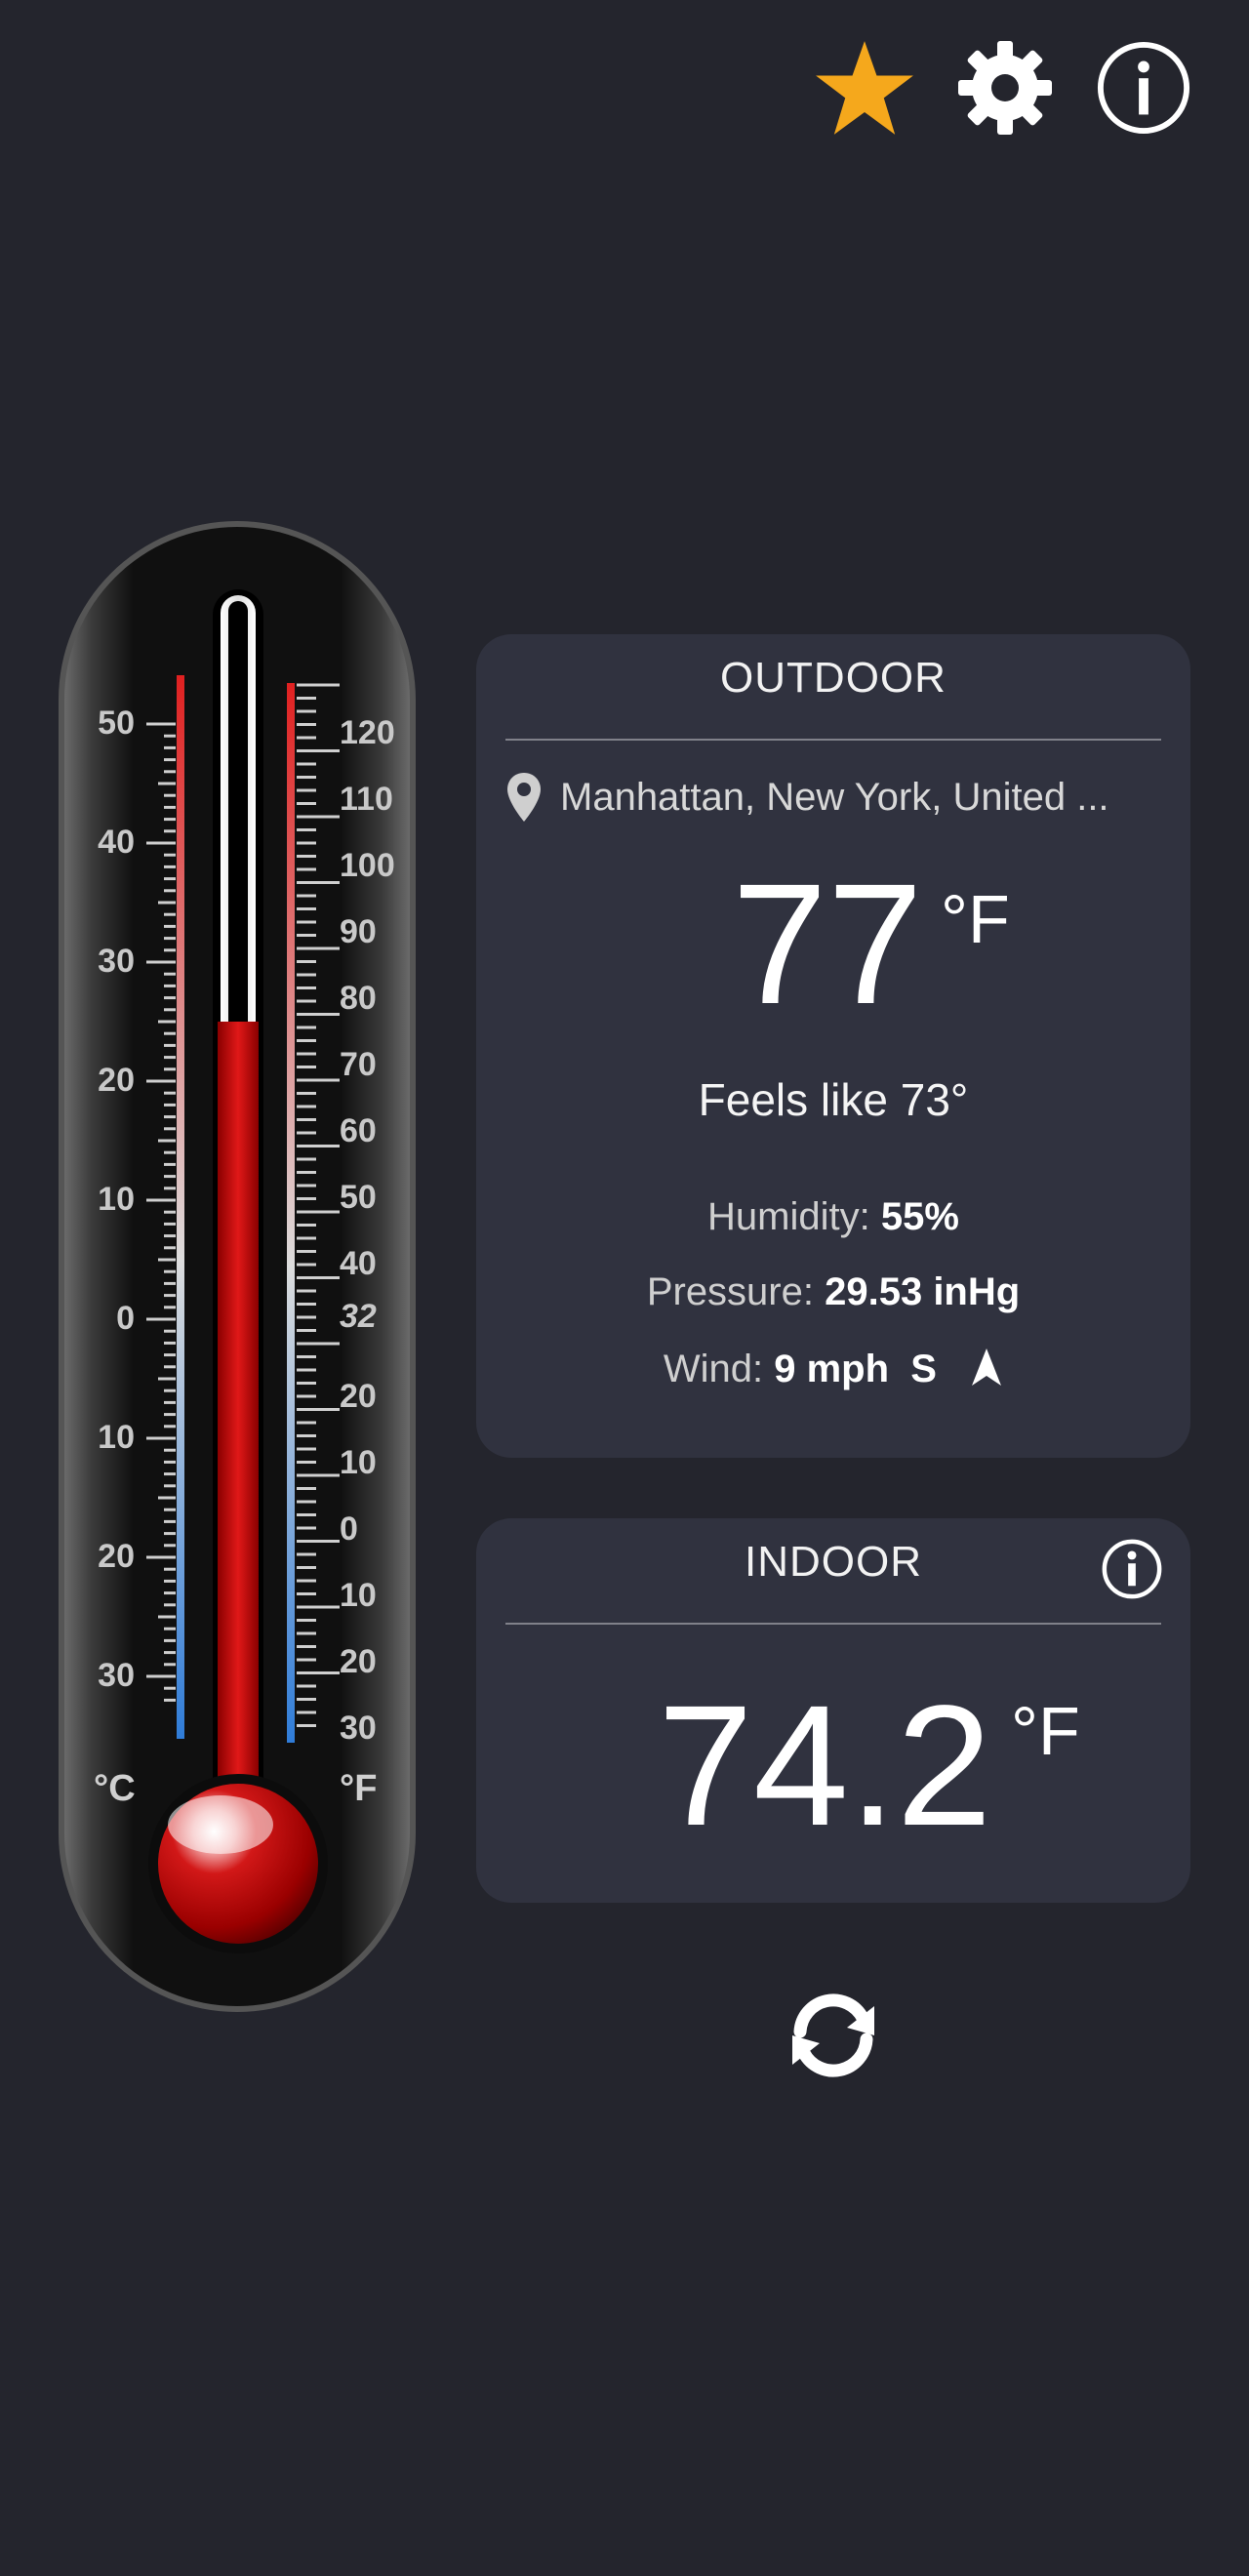 The height and width of the screenshot is (2576, 1249). I want to click on humidity-label: Humidity:, so click(788, 1216).